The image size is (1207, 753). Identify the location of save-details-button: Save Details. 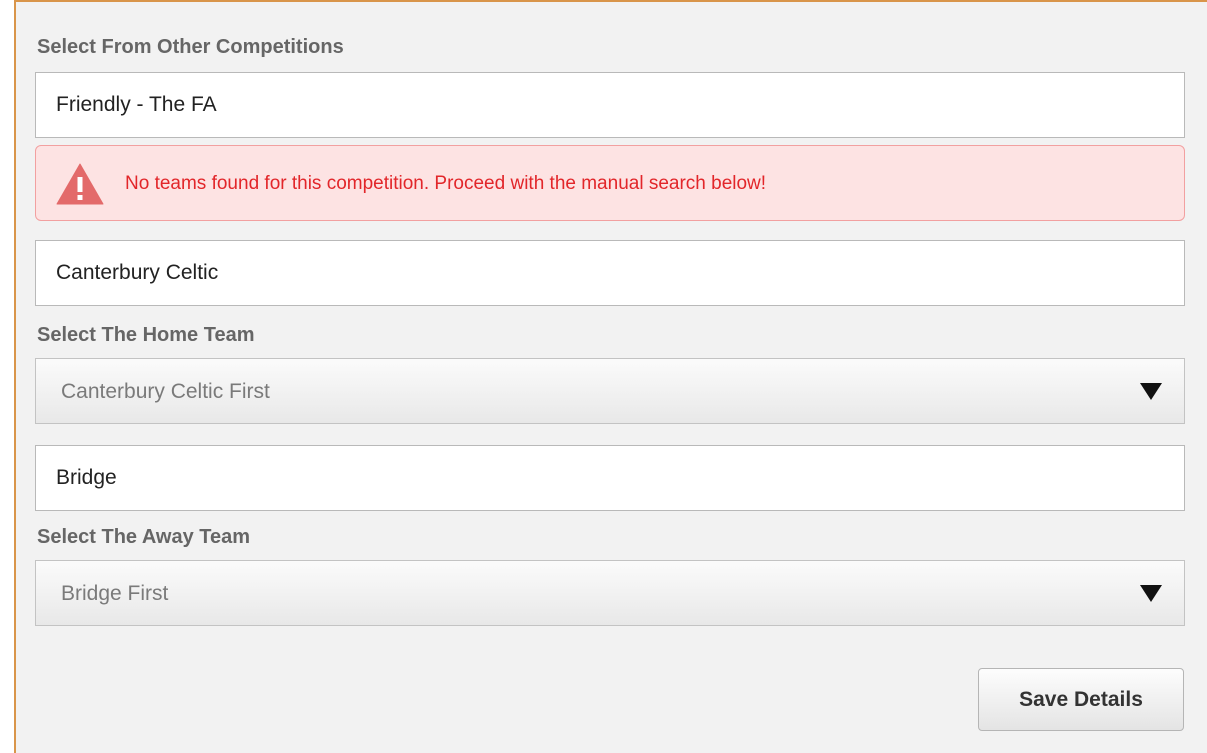
(1081, 699).